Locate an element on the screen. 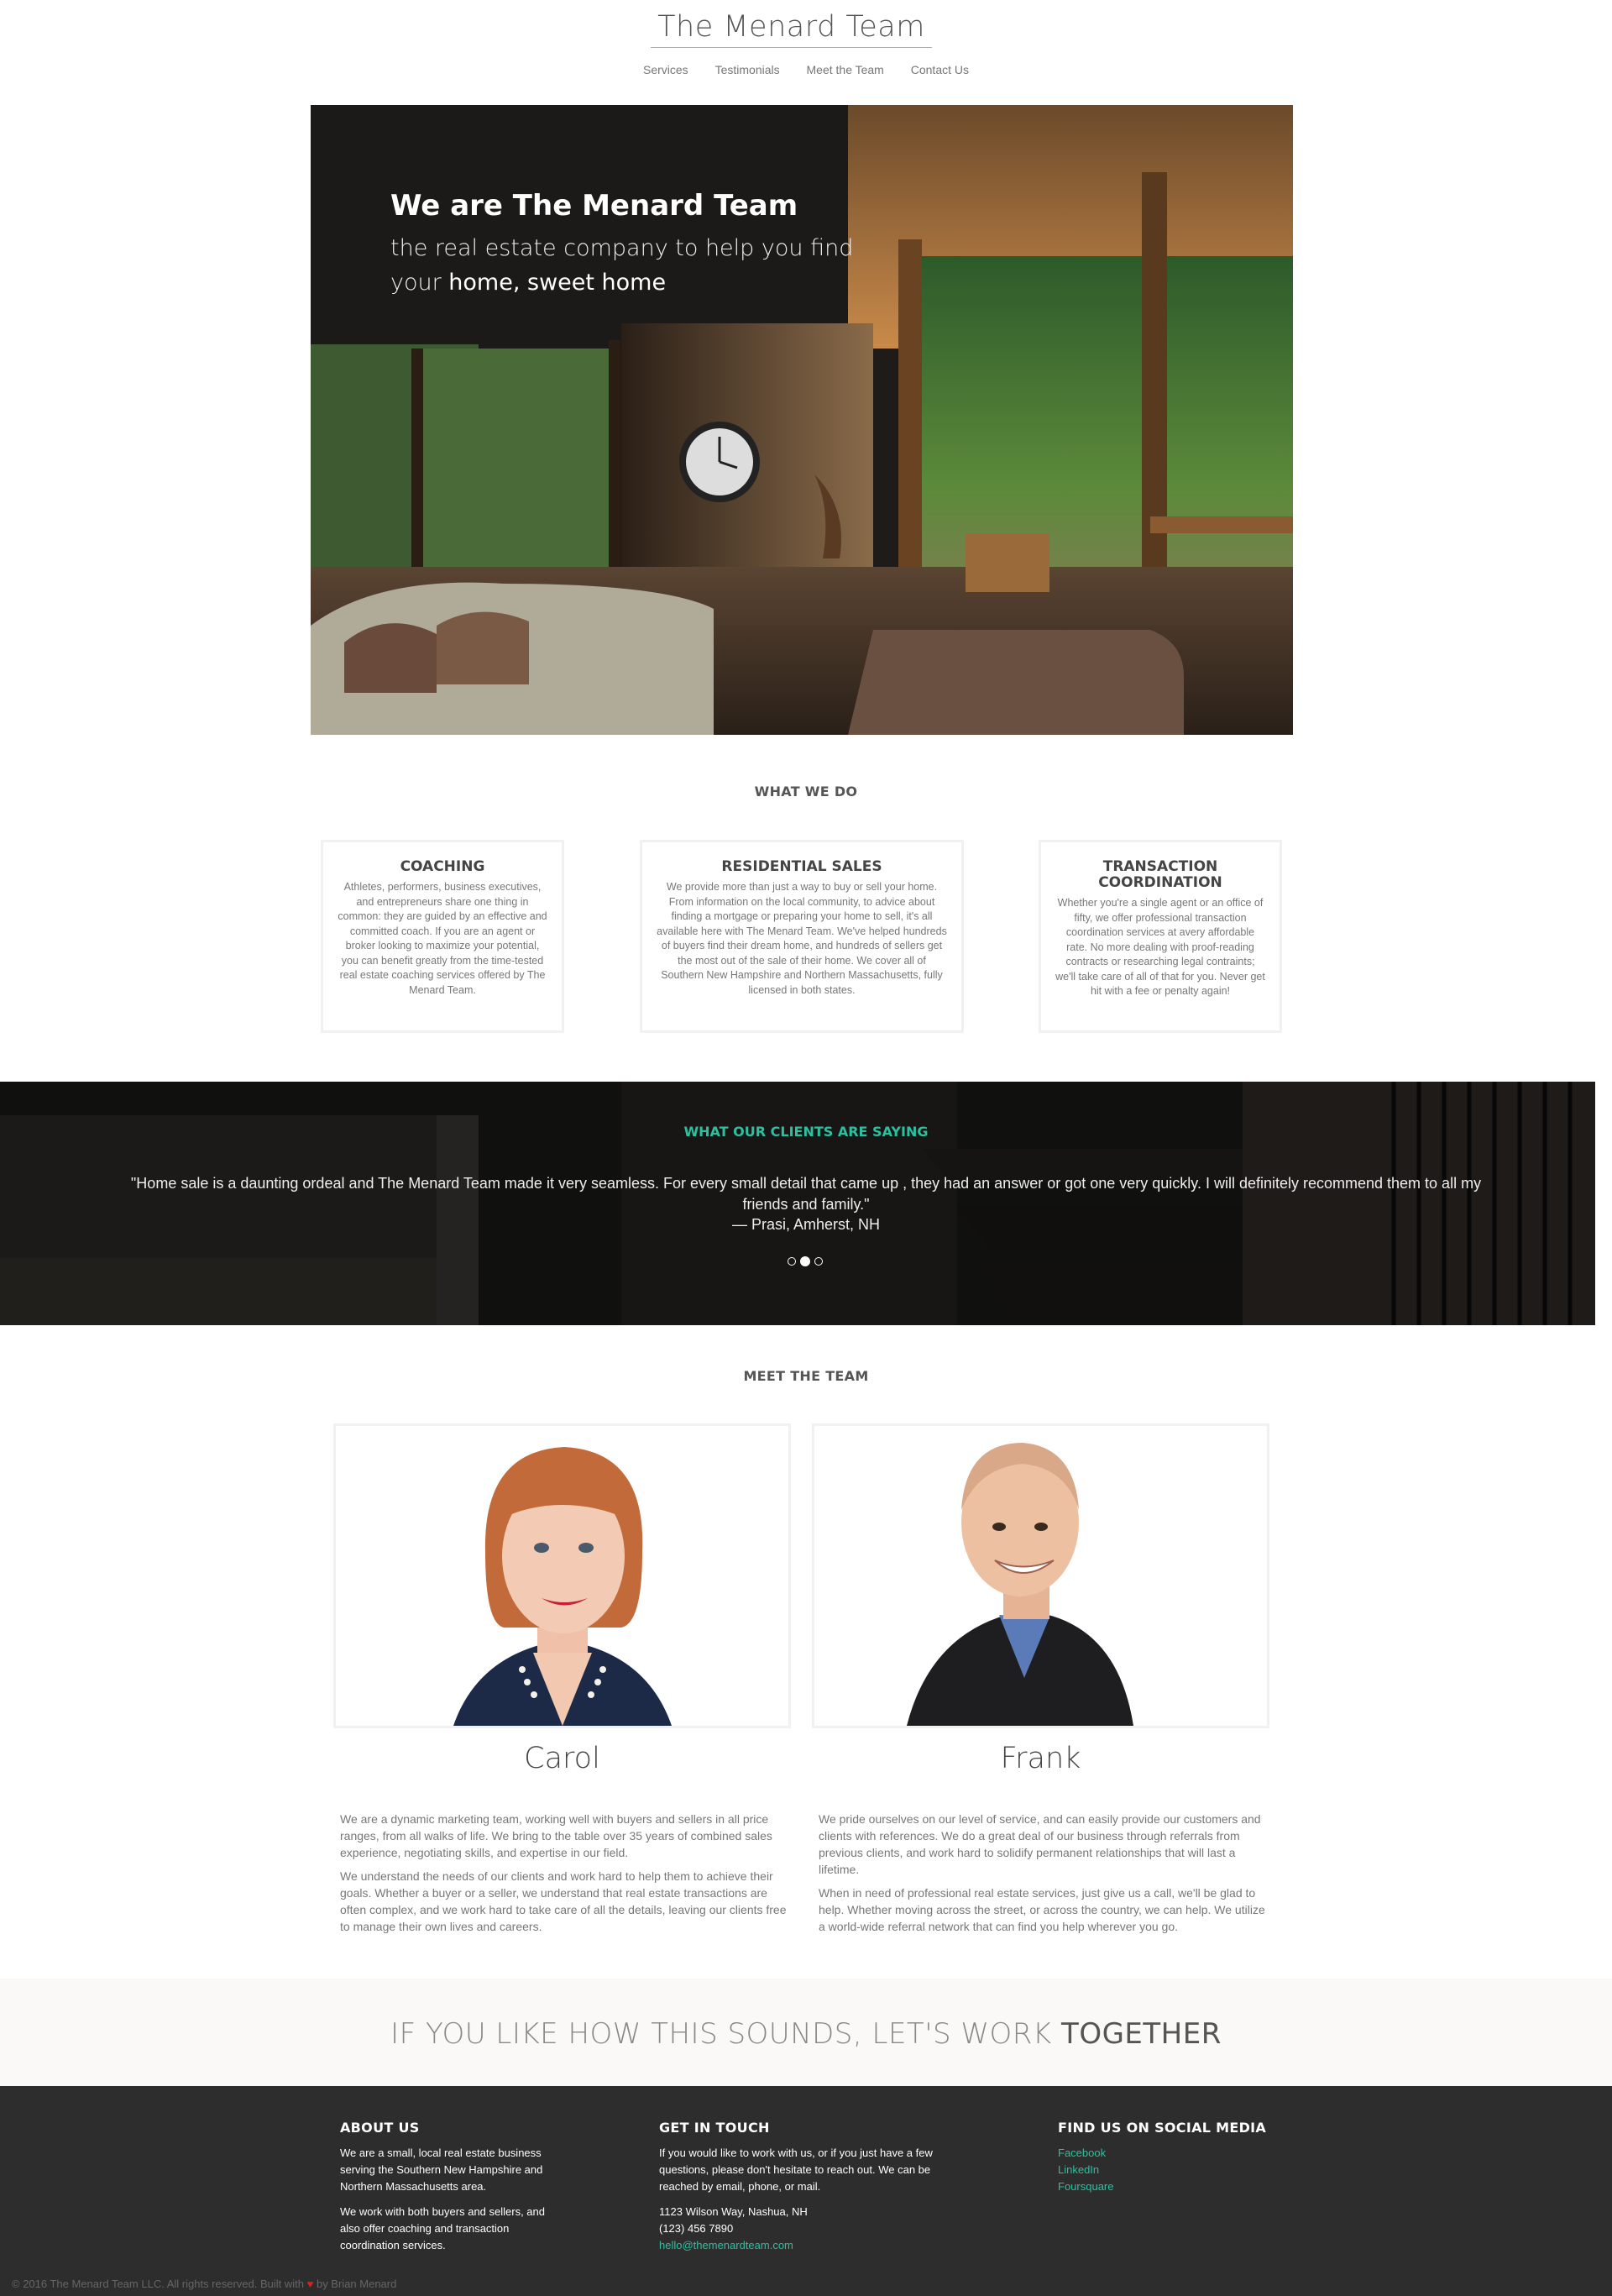 This screenshot has width=1612, height=2296. nav-services: Services is located at coordinates (665, 69).